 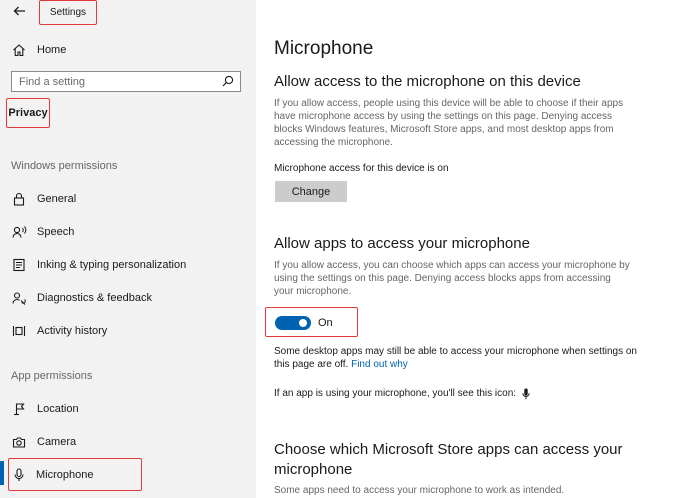 I want to click on home-icon, so click(x=19, y=50).